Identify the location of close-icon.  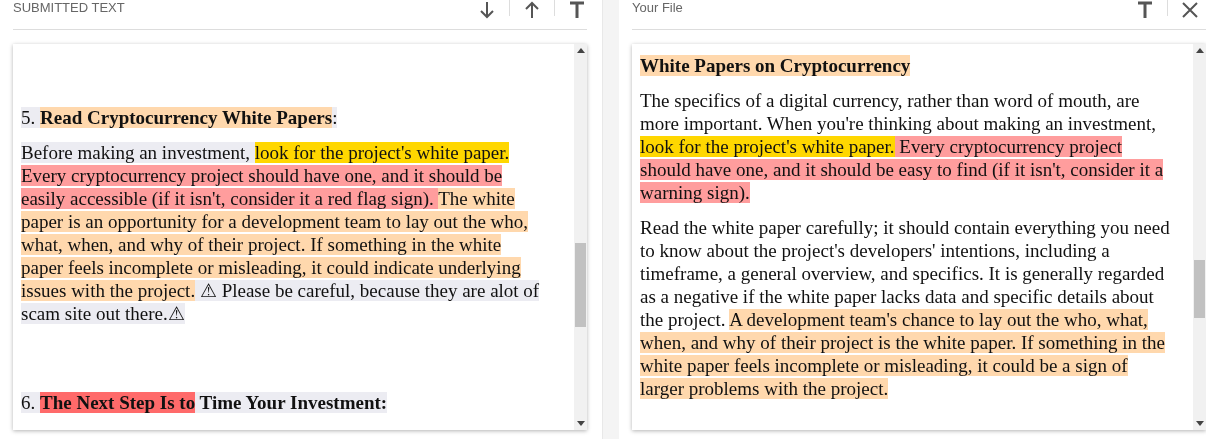
(1190, 10).